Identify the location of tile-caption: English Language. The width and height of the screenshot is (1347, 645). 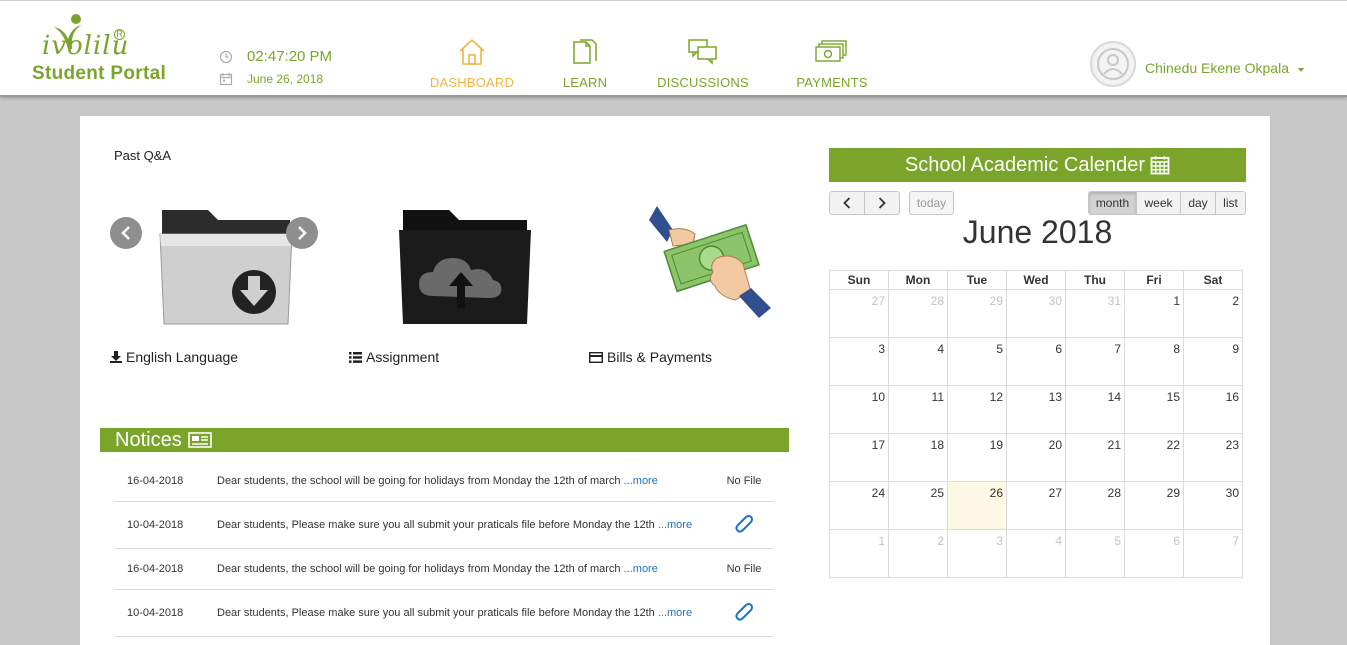
(225, 357).